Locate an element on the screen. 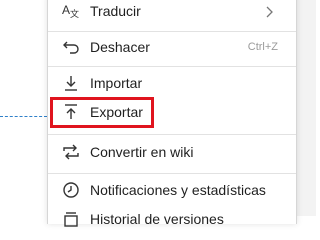 This screenshot has width=320, height=240. menu-item-label: Importar is located at coordinates (116, 83).